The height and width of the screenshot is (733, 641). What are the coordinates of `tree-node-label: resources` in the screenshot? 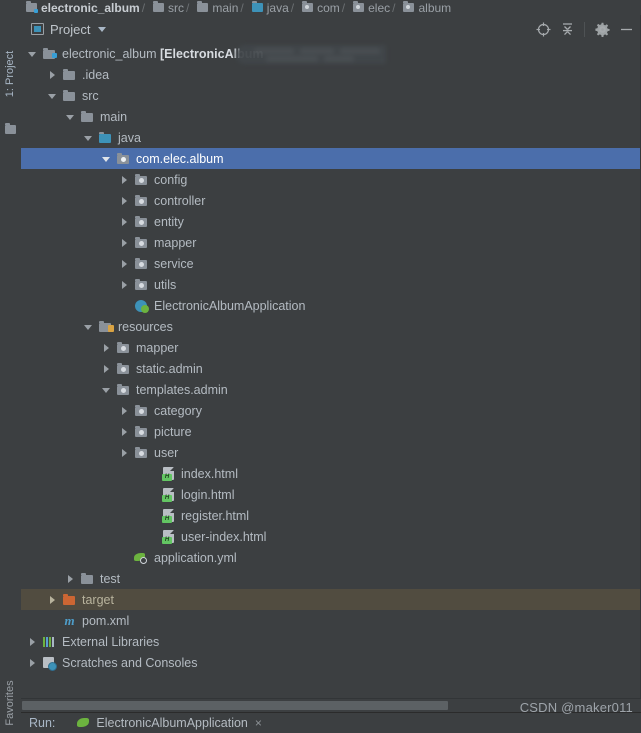 It's located at (145, 326).